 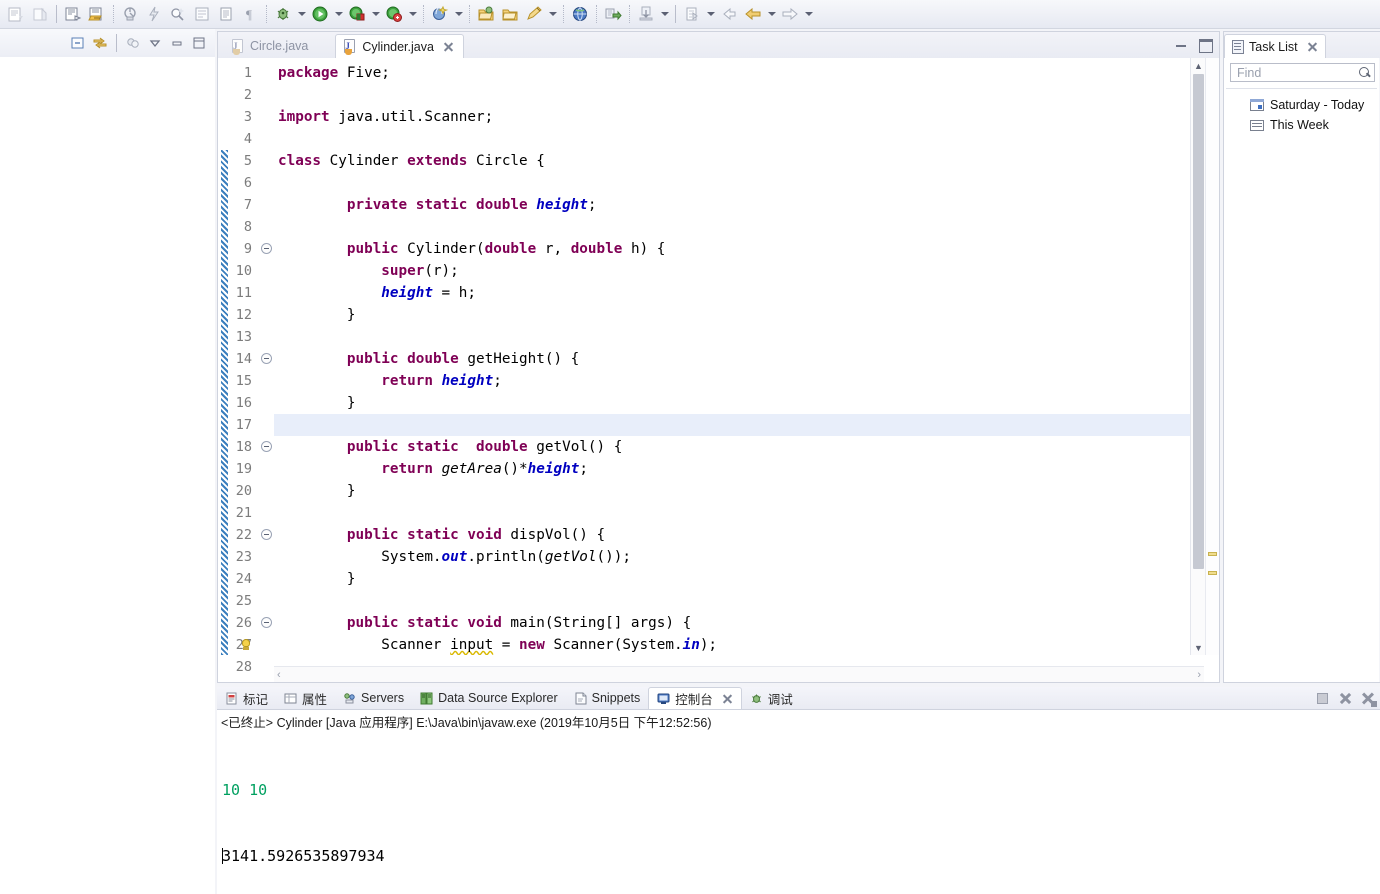 I want to click on forward-dropdown-arrow, so click(x=771, y=14).